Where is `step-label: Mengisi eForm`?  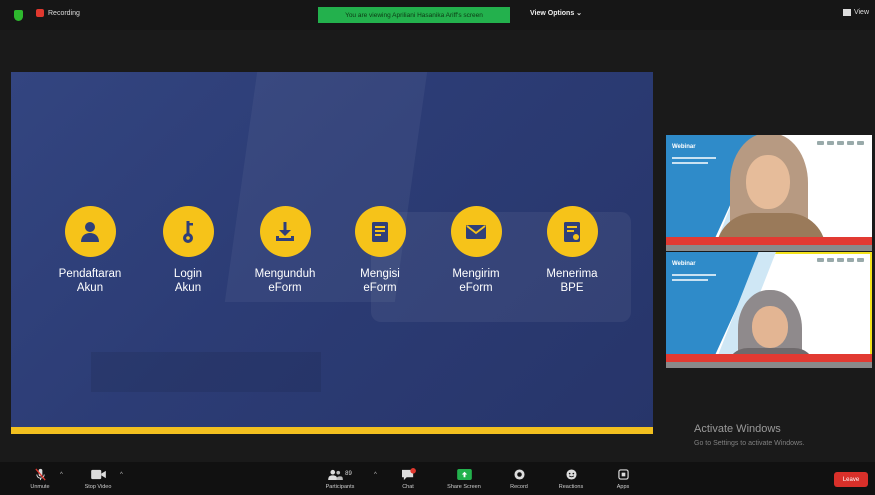
step-label: Mengisi eForm is located at coordinates (380, 281).